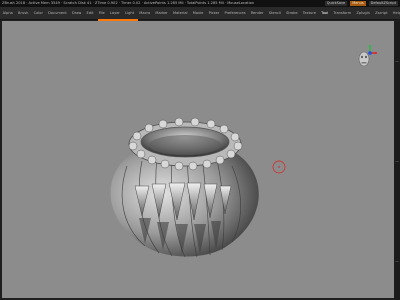  What do you see at coordinates (214, 13) in the screenshot?
I see `menu-picker: Picker` at bounding box center [214, 13].